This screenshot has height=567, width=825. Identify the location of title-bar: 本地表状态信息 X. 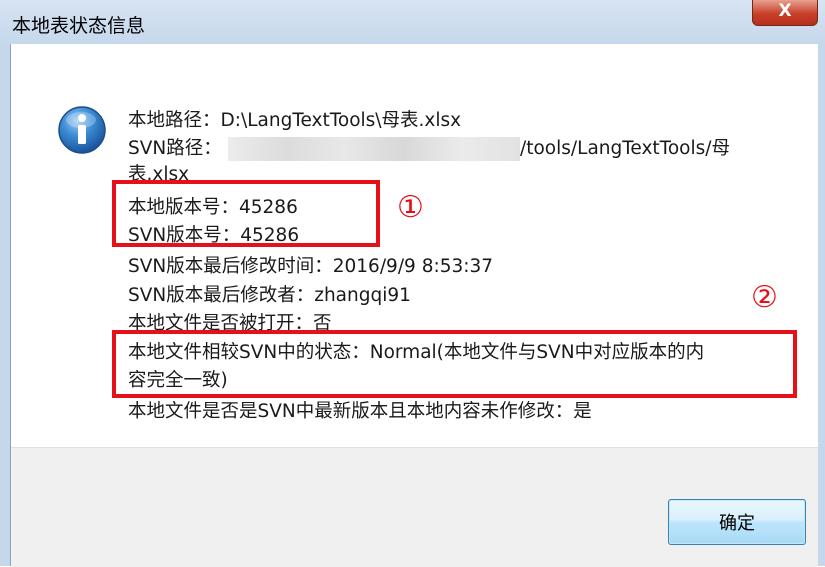
(412, 22).